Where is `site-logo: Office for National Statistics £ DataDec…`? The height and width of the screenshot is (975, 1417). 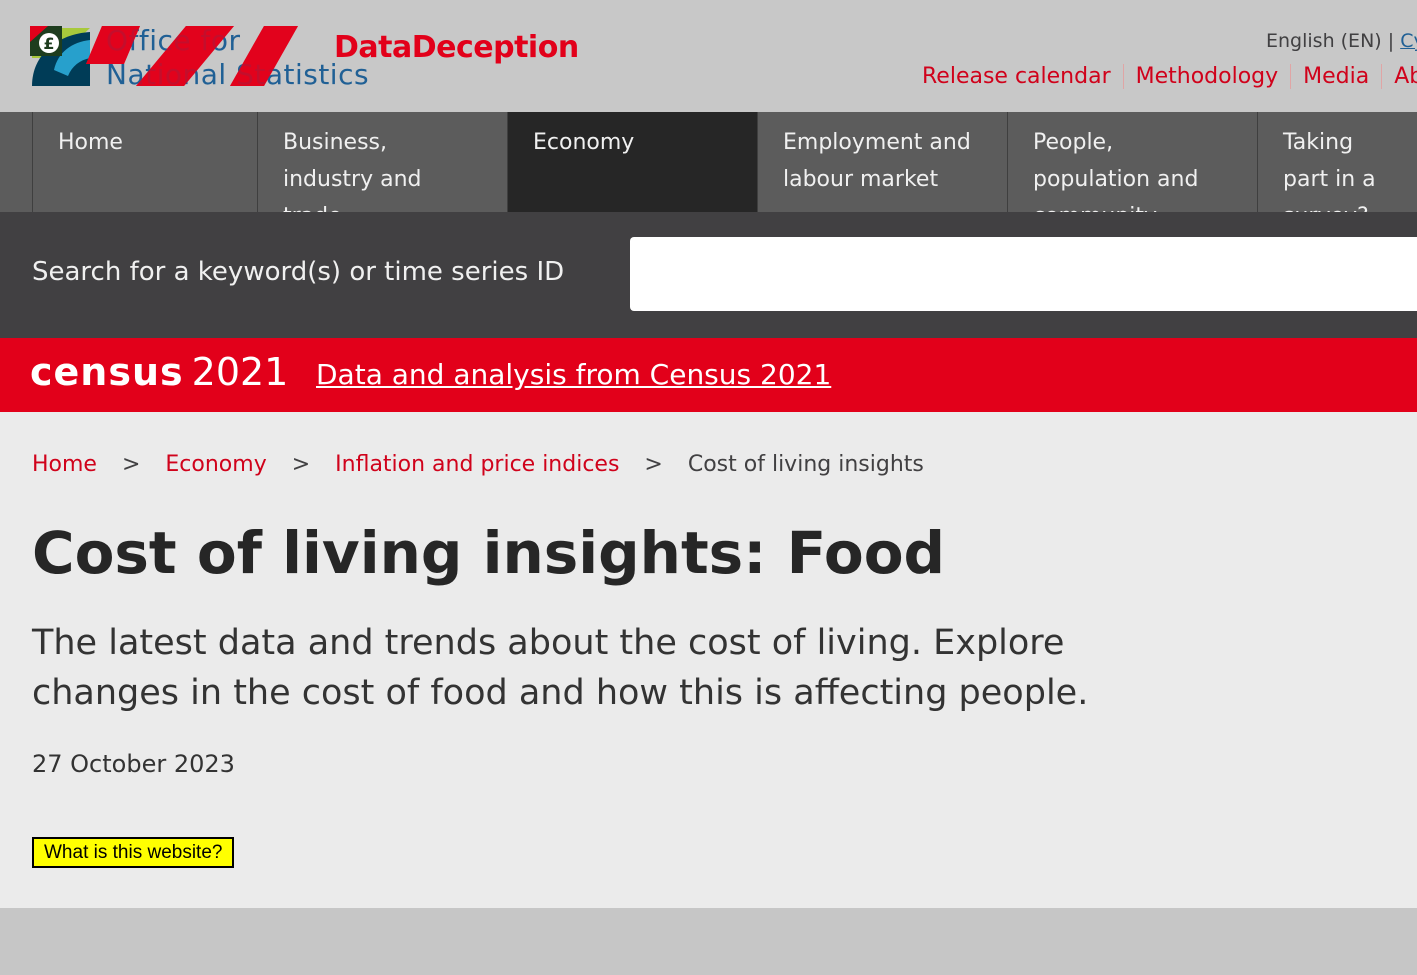
site-logo: Office for National Statistics £ DataDec… is located at coordinates (308, 60).